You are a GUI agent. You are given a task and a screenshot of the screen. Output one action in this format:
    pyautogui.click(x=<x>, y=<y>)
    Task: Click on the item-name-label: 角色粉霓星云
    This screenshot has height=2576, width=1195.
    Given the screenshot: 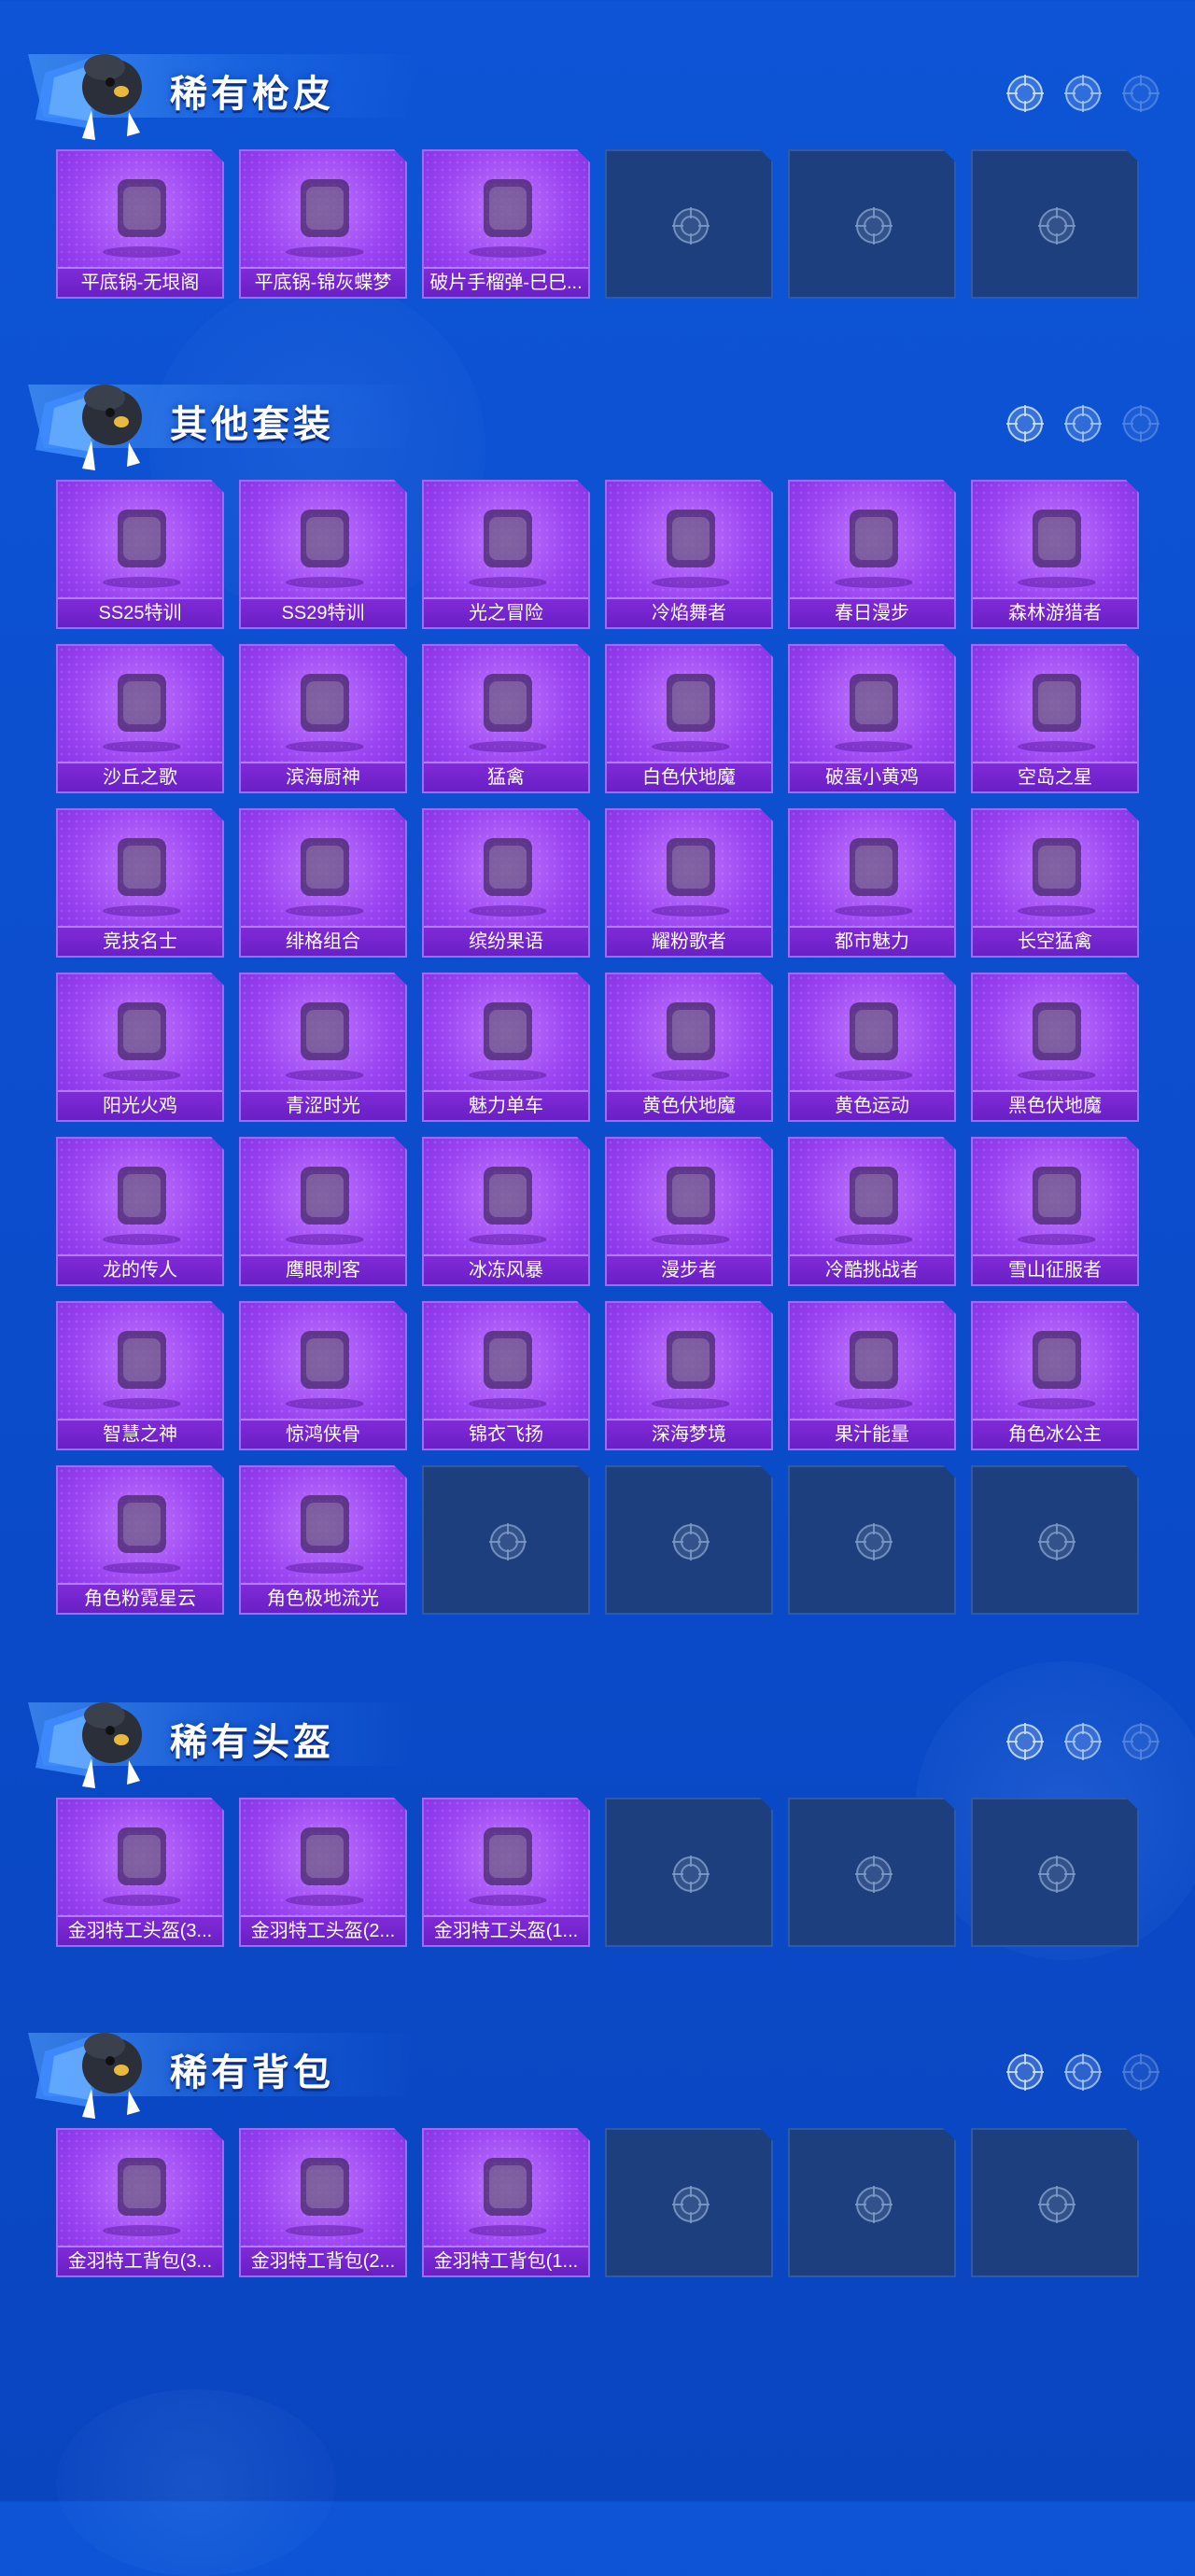 What is the action you would take?
    pyautogui.click(x=140, y=1598)
    